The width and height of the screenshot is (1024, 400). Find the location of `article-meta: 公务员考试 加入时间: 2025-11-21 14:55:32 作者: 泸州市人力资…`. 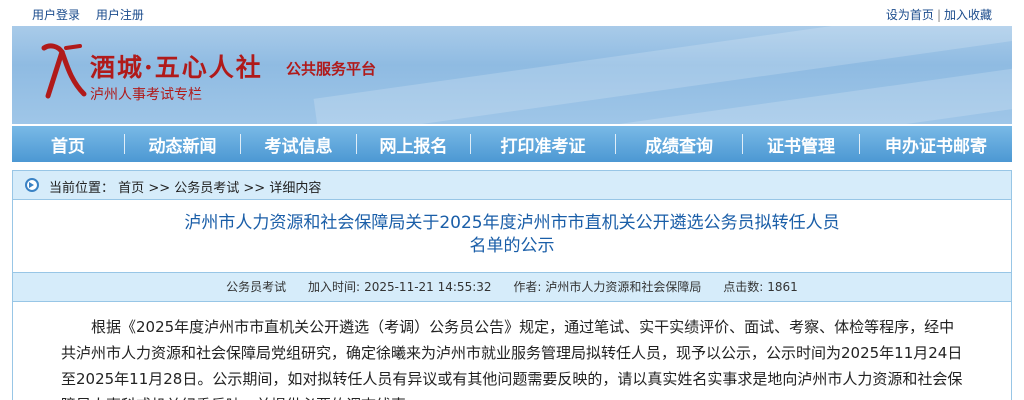

article-meta: 公务员考试 加入时间: 2025-11-21 14:55:32 作者: 泸州市人力资… is located at coordinates (512, 287).